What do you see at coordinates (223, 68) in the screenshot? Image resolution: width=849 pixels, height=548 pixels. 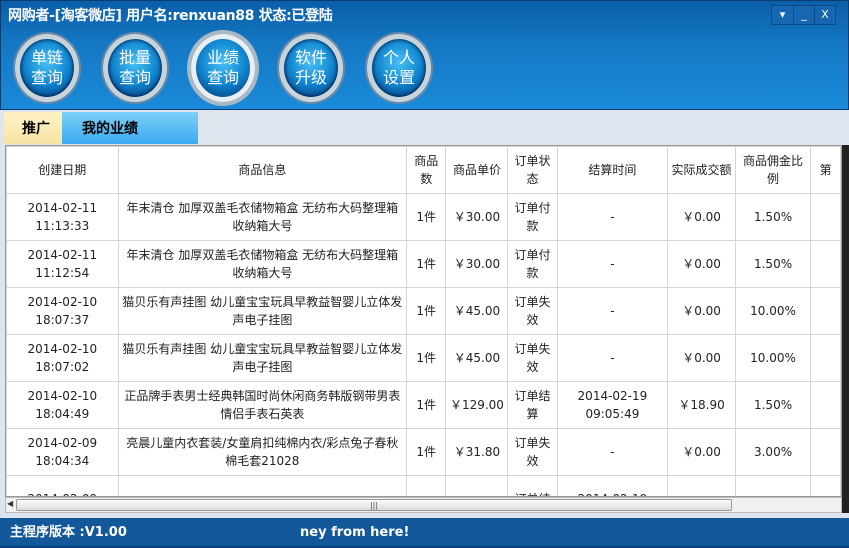 I see `nav-button-2: 业绩查询` at bounding box center [223, 68].